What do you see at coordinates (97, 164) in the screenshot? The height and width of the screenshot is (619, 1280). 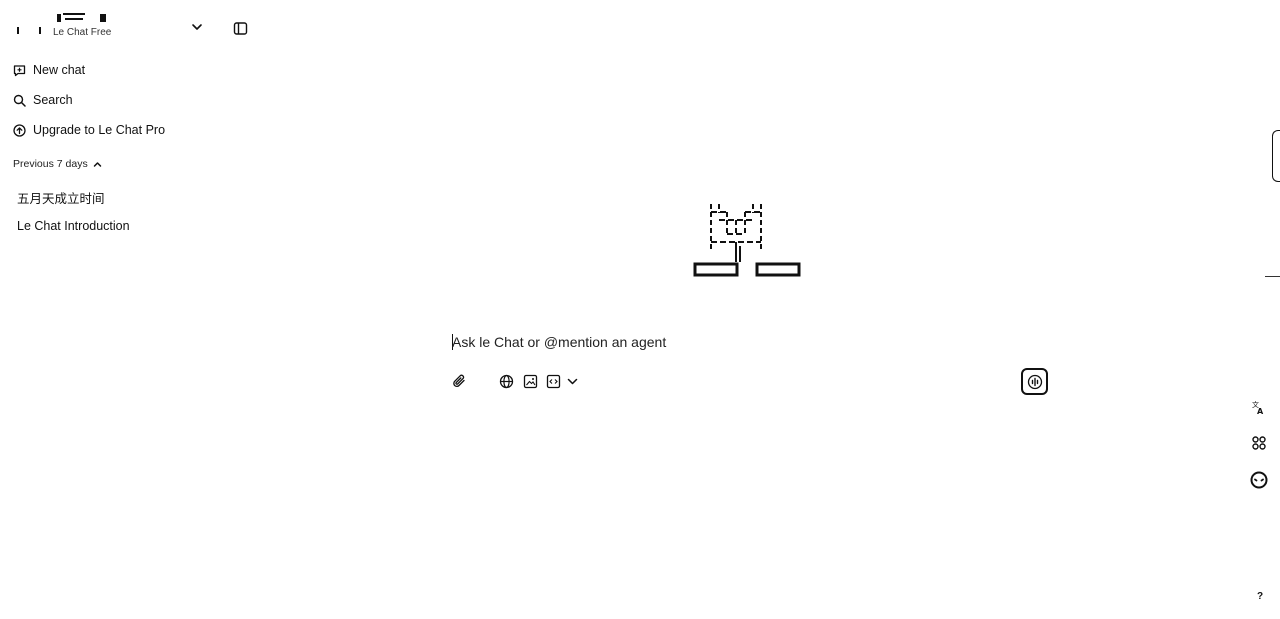 I see `chevron-up-icon` at bounding box center [97, 164].